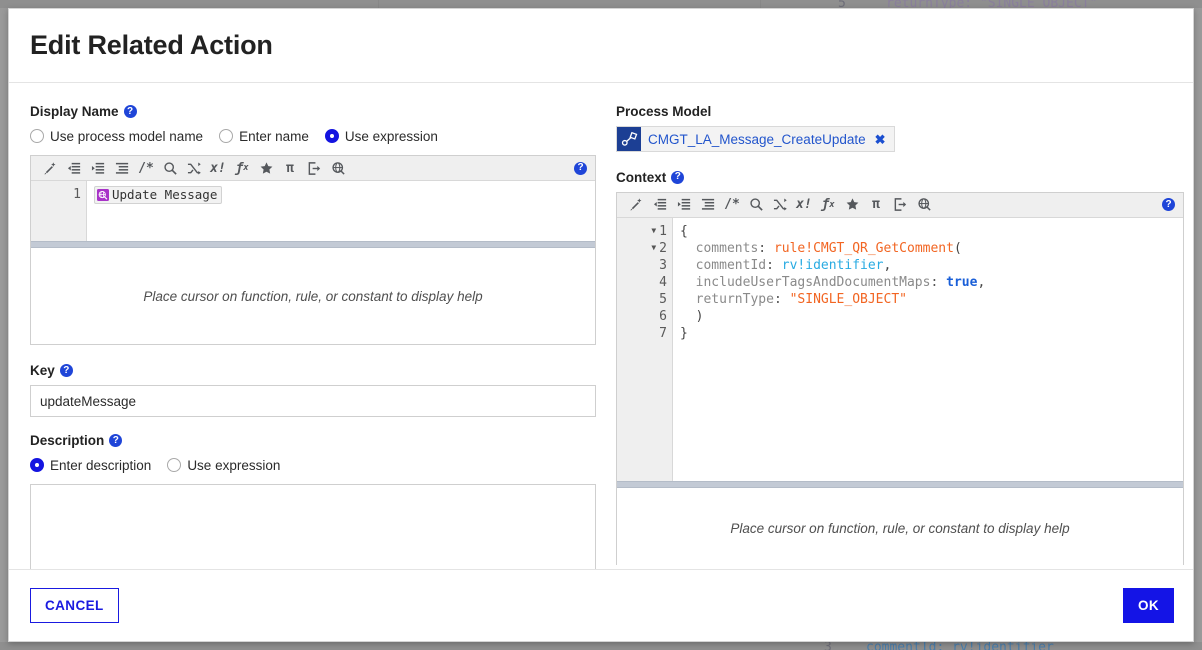  I want to click on display-name-label-row: Display Name ?, so click(313, 111).